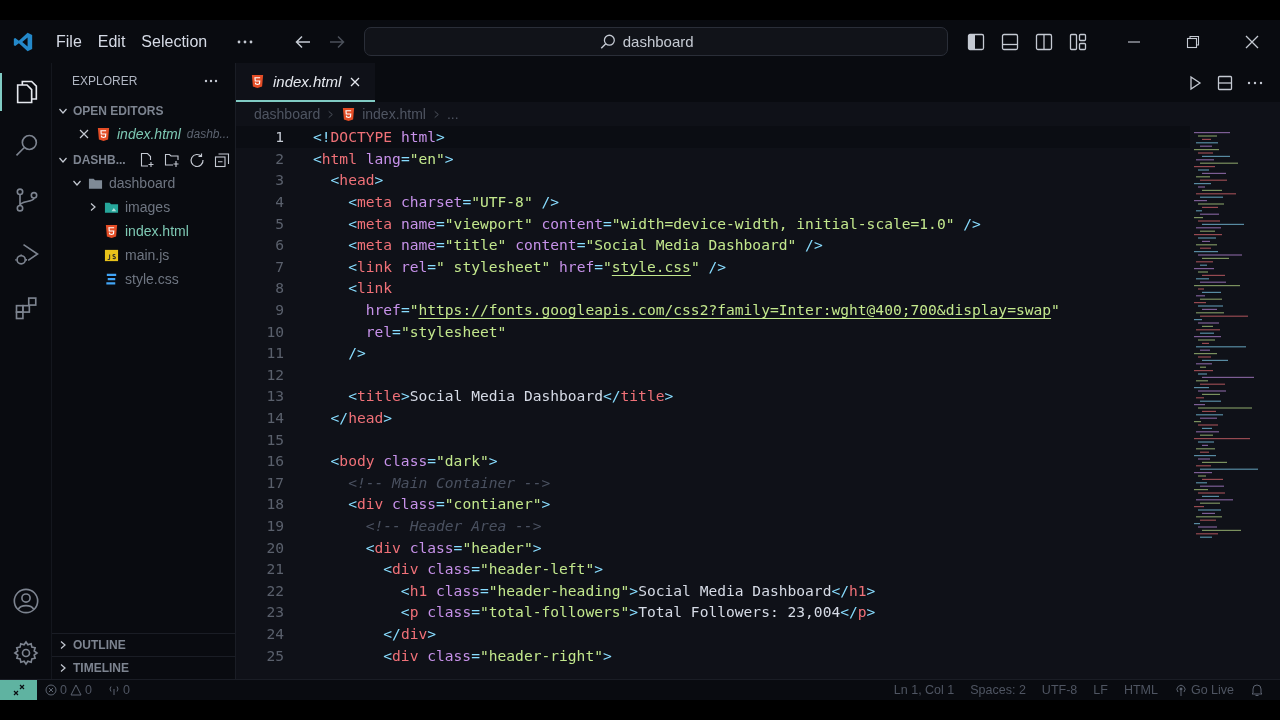  What do you see at coordinates (435, 331) in the screenshot?
I see `code-line: rel="stylesheet"` at bounding box center [435, 331].